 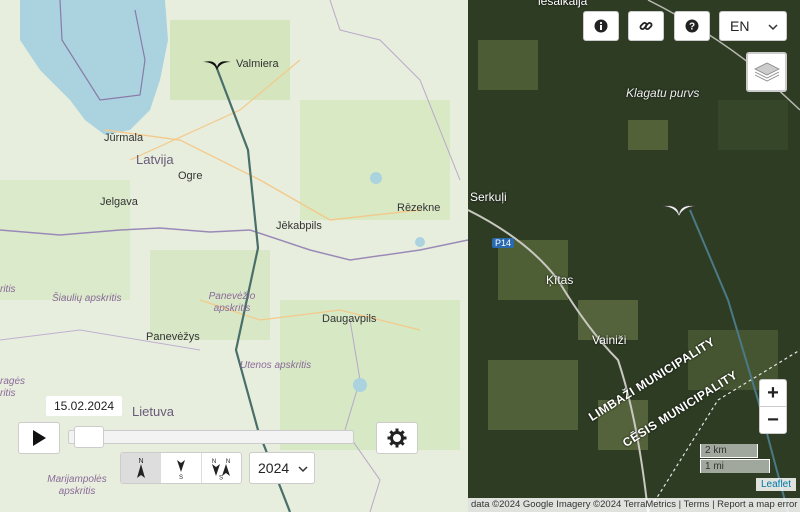 I want to click on region-label: Marijampolės apskritis, so click(x=77, y=485).